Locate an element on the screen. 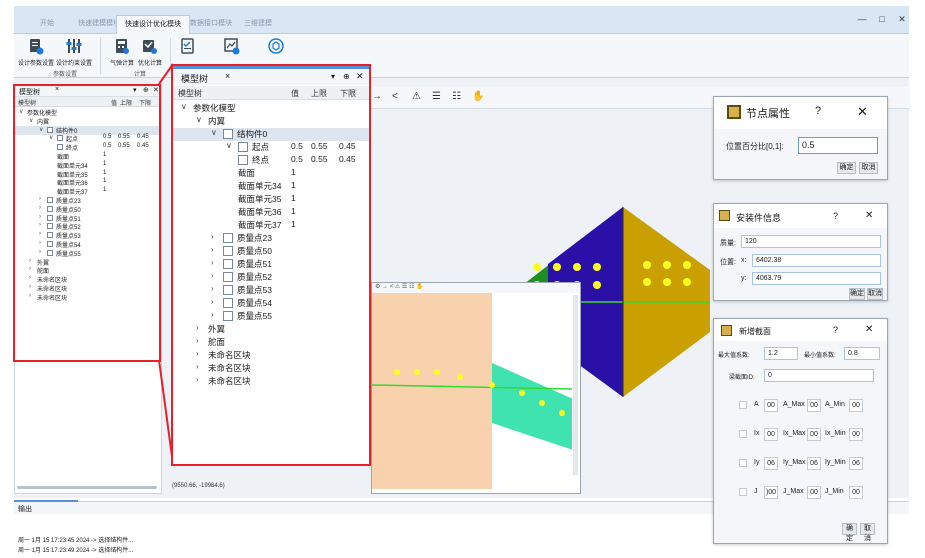 The image size is (925, 558). min-coef-input: 0.8 is located at coordinates (862, 353).